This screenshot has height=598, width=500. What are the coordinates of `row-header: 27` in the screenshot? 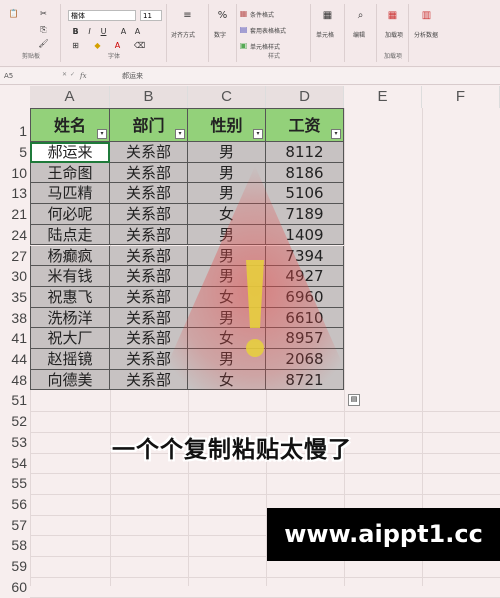 It's located at (15, 256).